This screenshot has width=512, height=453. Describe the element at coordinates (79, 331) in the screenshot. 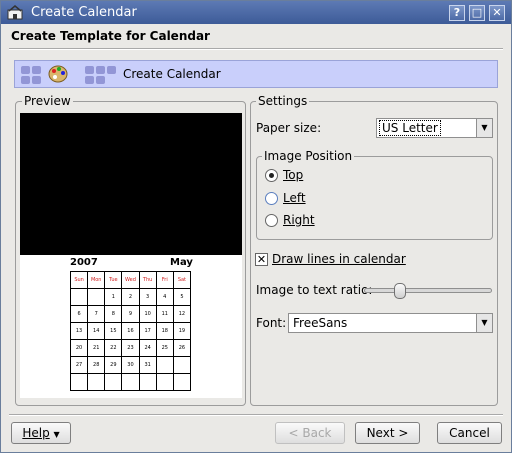

I see `day-cell: 13` at that location.